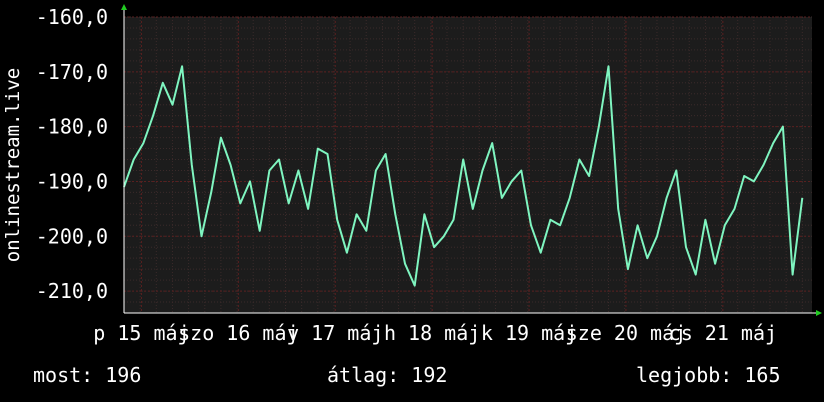  Describe the element at coordinates (13, 165) in the screenshot. I see `y-axis-label: onlinestream.live` at that location.